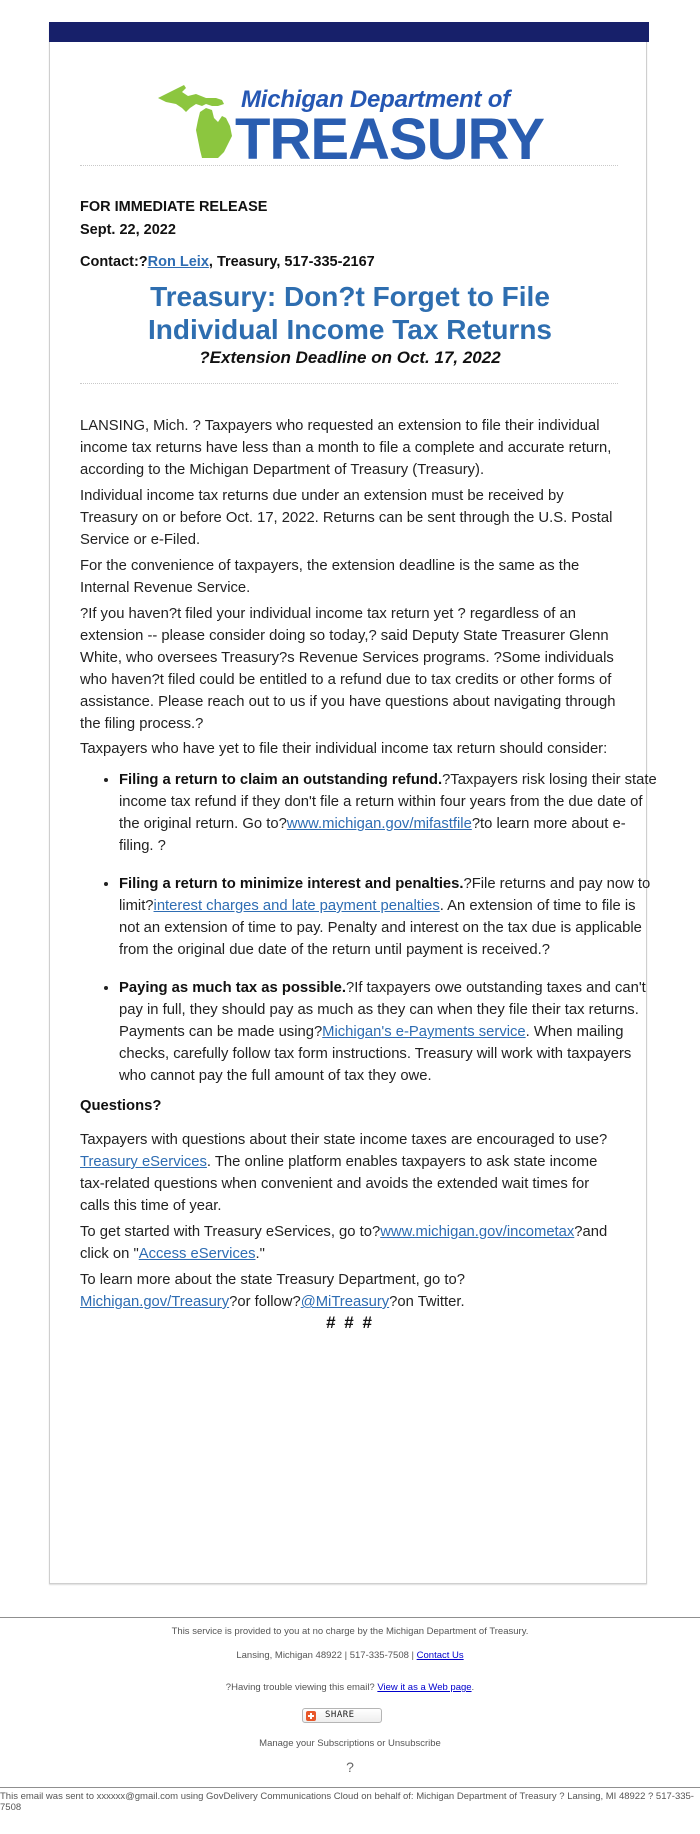  What do you see at coordinates (345, 1302) in the screenshot?
I see `twitter-handle-link: @MiTreasury` at bounding box center [345, 1302].